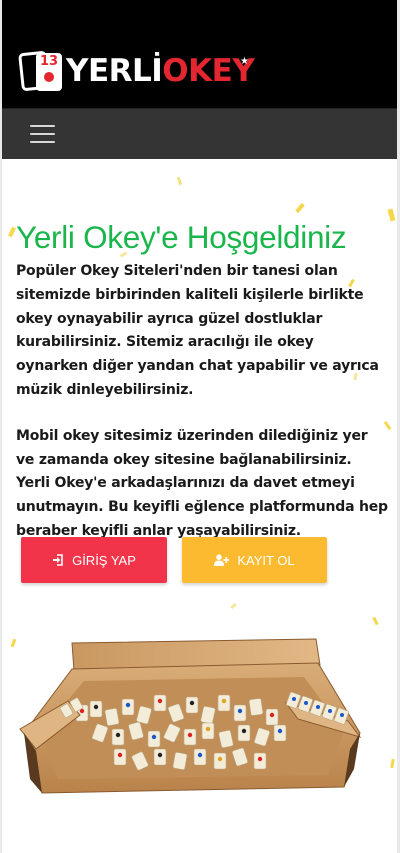  I want to click on register-button: KAYIT OL, so click(254, 560).